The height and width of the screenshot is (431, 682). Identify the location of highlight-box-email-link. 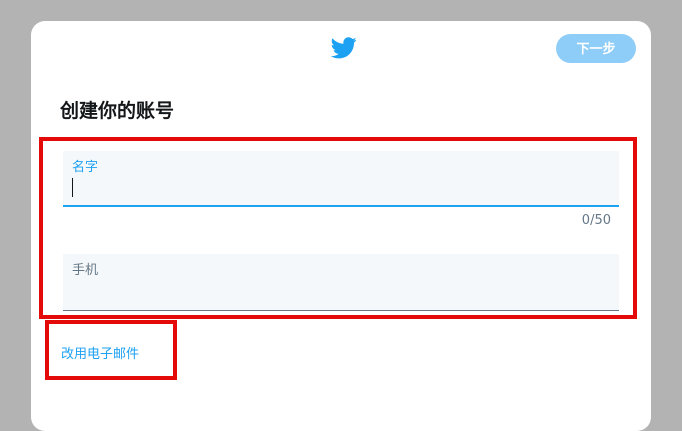
(111, 350).